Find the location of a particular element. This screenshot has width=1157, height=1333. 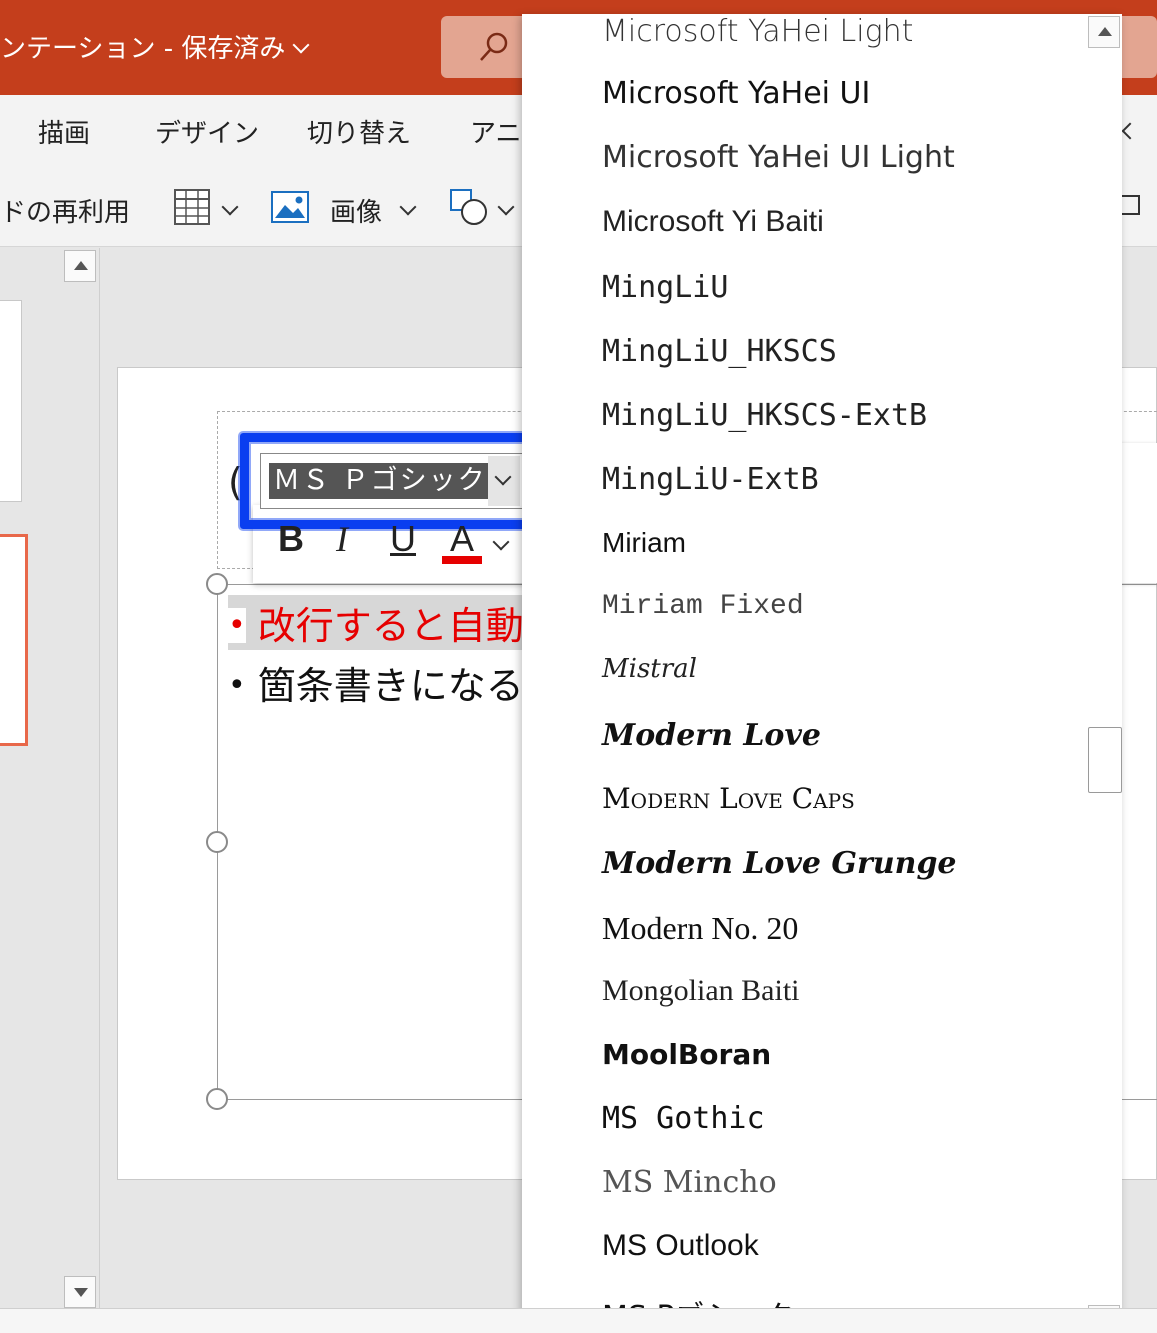

font-option: MS Mincho is located at coordinates (689, 1182).